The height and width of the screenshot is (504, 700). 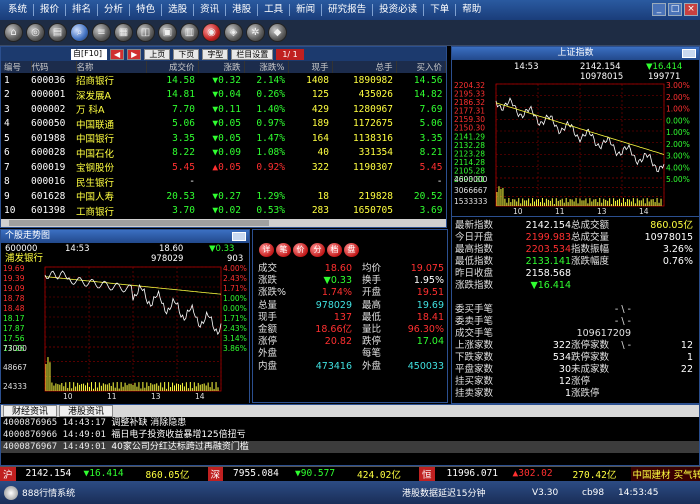 What do you see at coordinates (186, 54) in the screenshot?
I see `next-page-button: 下页` at bounding box center [186, 54].